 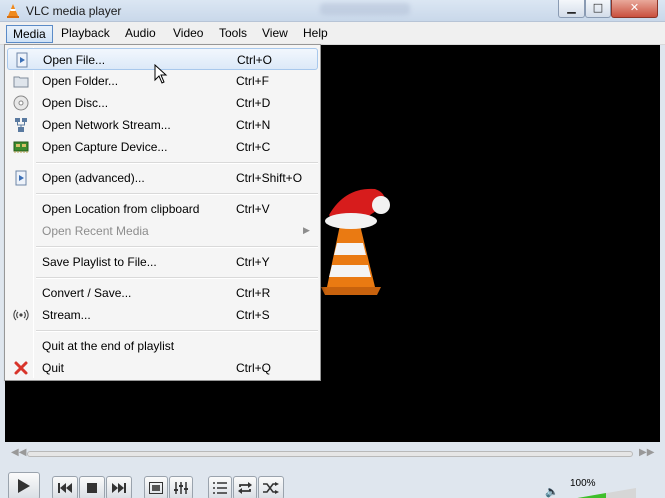 What do you see at coordinates (601, 493) in the screenshot?
I see `volume-slider` at bounding box center [601, 493].